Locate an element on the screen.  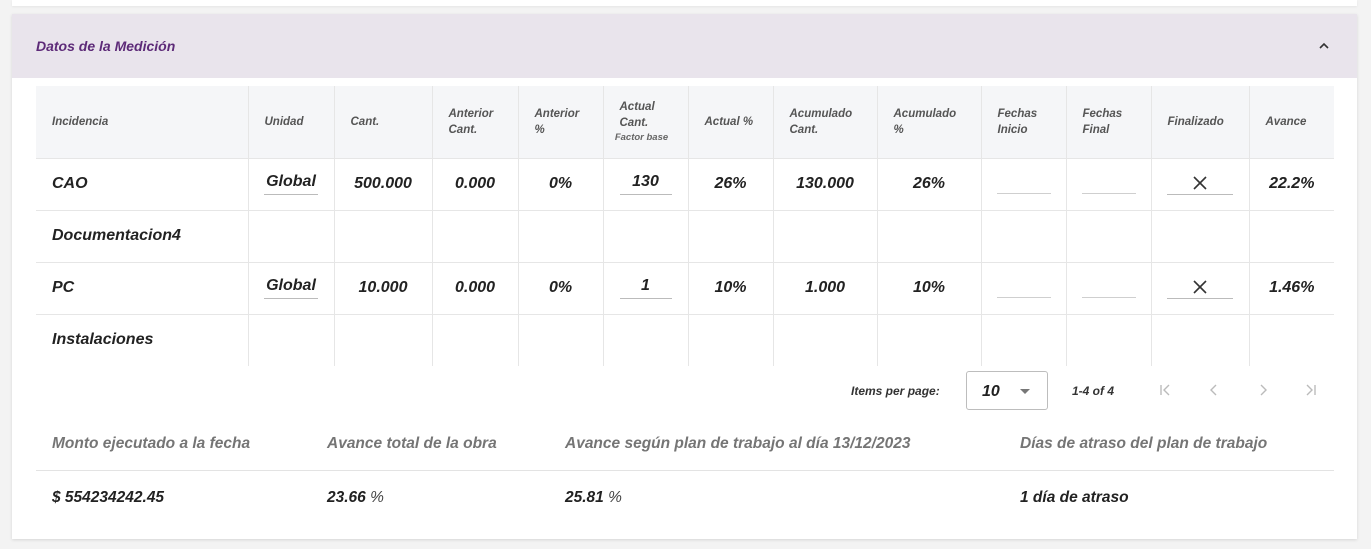
avance-plan-unit: % is located at coordinates (612, 497).